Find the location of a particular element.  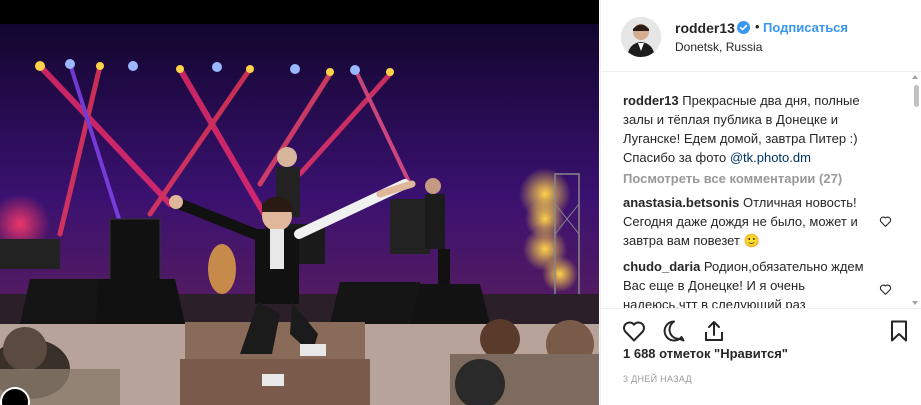

smile-emoji: 🙂 is located at coordinates (751, 240).